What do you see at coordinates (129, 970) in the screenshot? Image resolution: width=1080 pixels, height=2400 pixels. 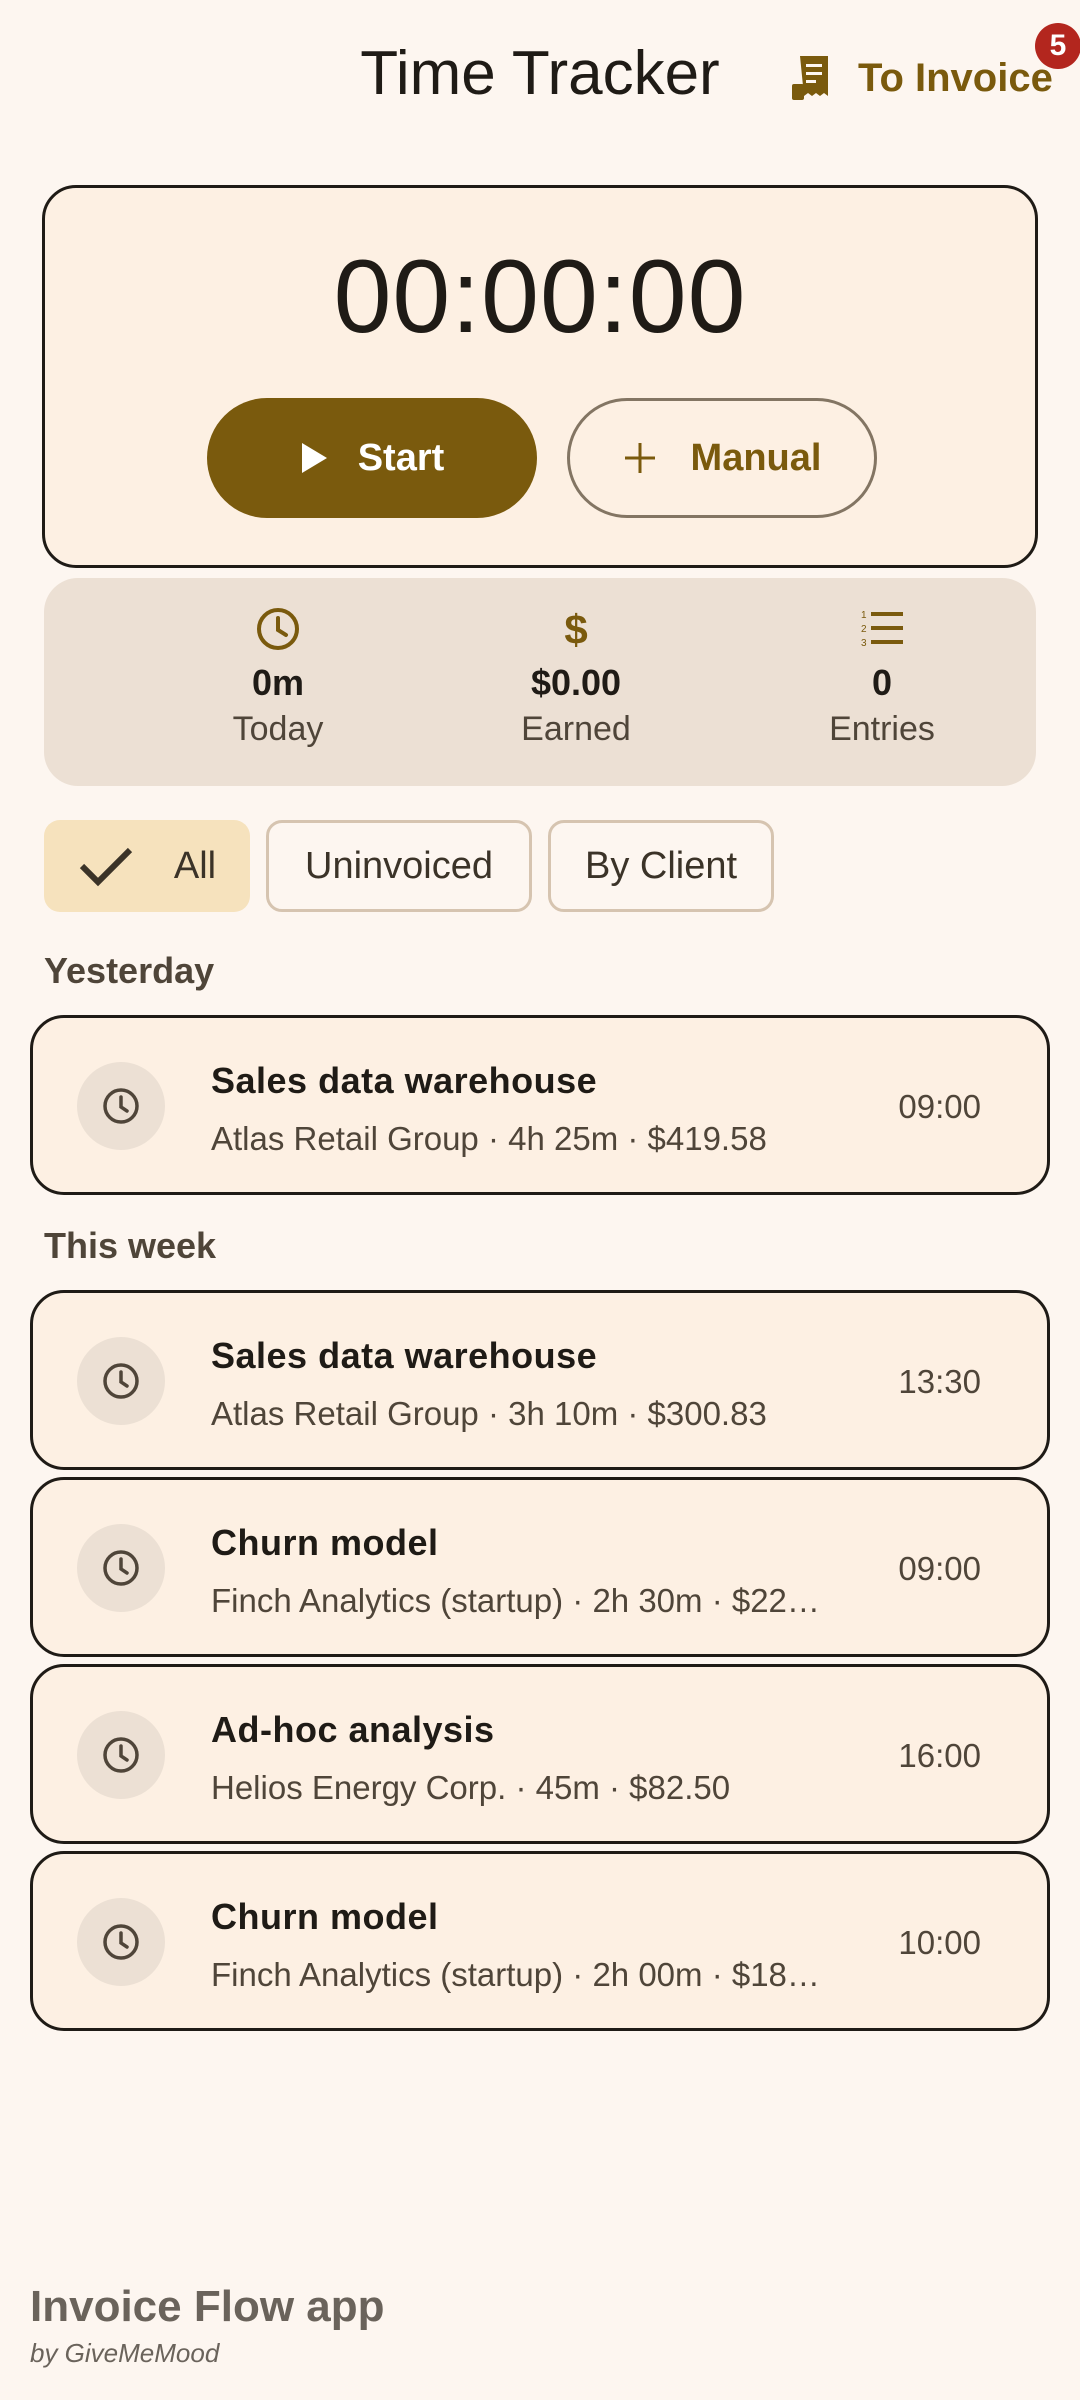 I see `section-header-yesterday: Yesterday` at bounding box center [129, 970].